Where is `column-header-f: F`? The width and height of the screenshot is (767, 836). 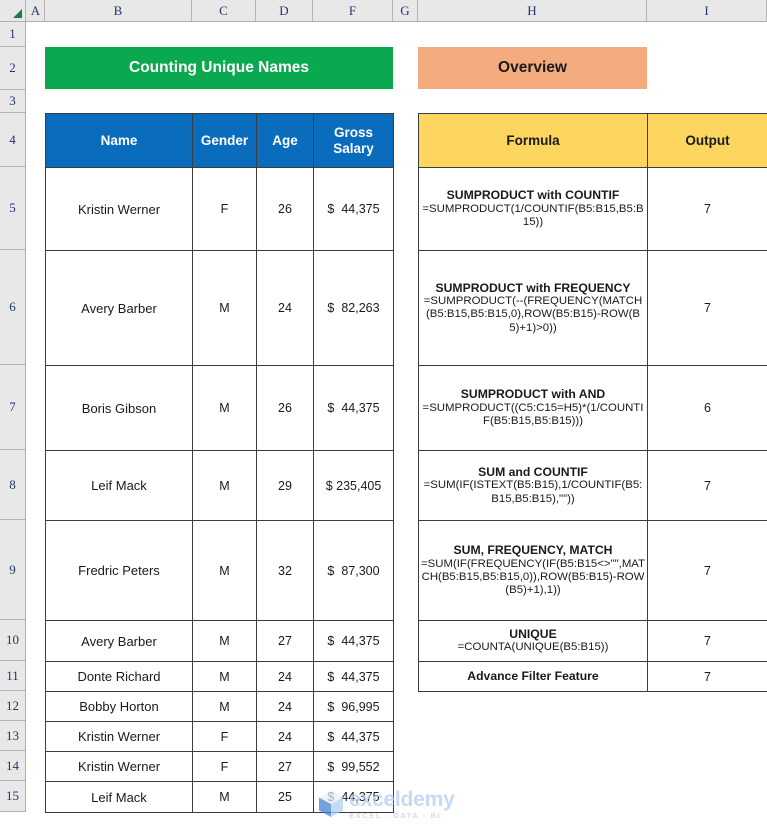 column-header-f: F is located at coordinates (353, 10).